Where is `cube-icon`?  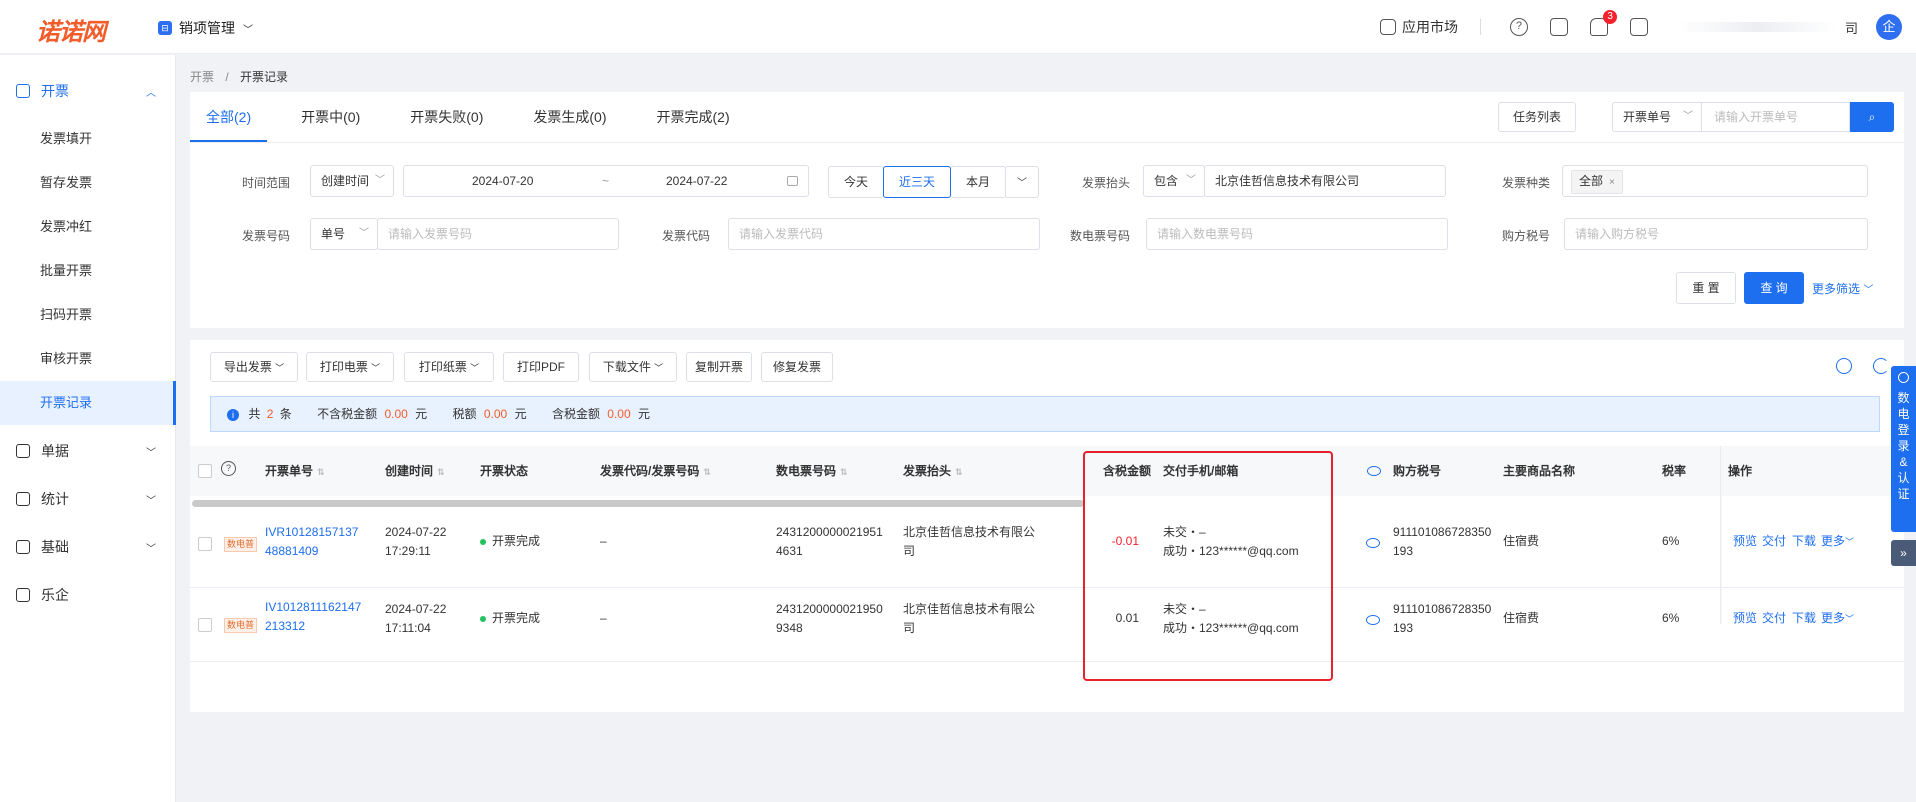 cube-icon is located at coordinates (1387, 27).